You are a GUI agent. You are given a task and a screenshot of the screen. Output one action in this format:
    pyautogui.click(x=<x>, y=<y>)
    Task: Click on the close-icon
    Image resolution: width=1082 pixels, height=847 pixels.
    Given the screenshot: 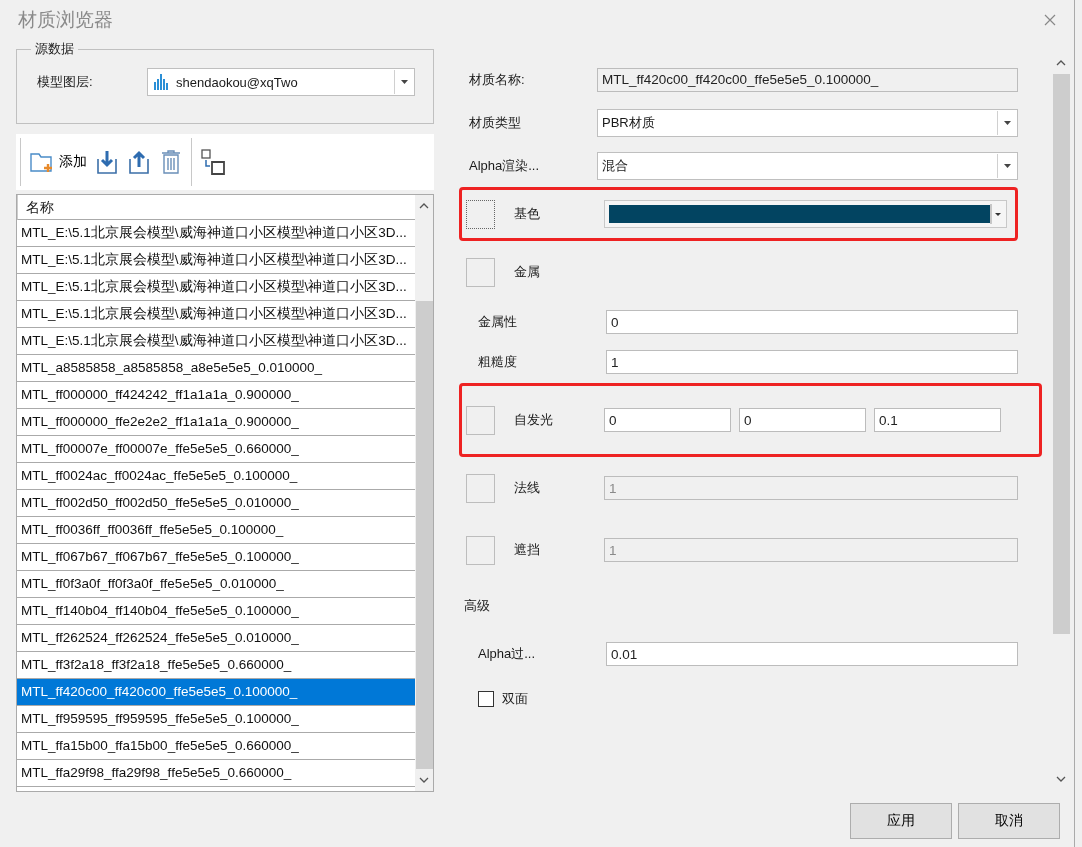 What is the action you would take?
    pyautogui.click(x=1050, y=20)
    